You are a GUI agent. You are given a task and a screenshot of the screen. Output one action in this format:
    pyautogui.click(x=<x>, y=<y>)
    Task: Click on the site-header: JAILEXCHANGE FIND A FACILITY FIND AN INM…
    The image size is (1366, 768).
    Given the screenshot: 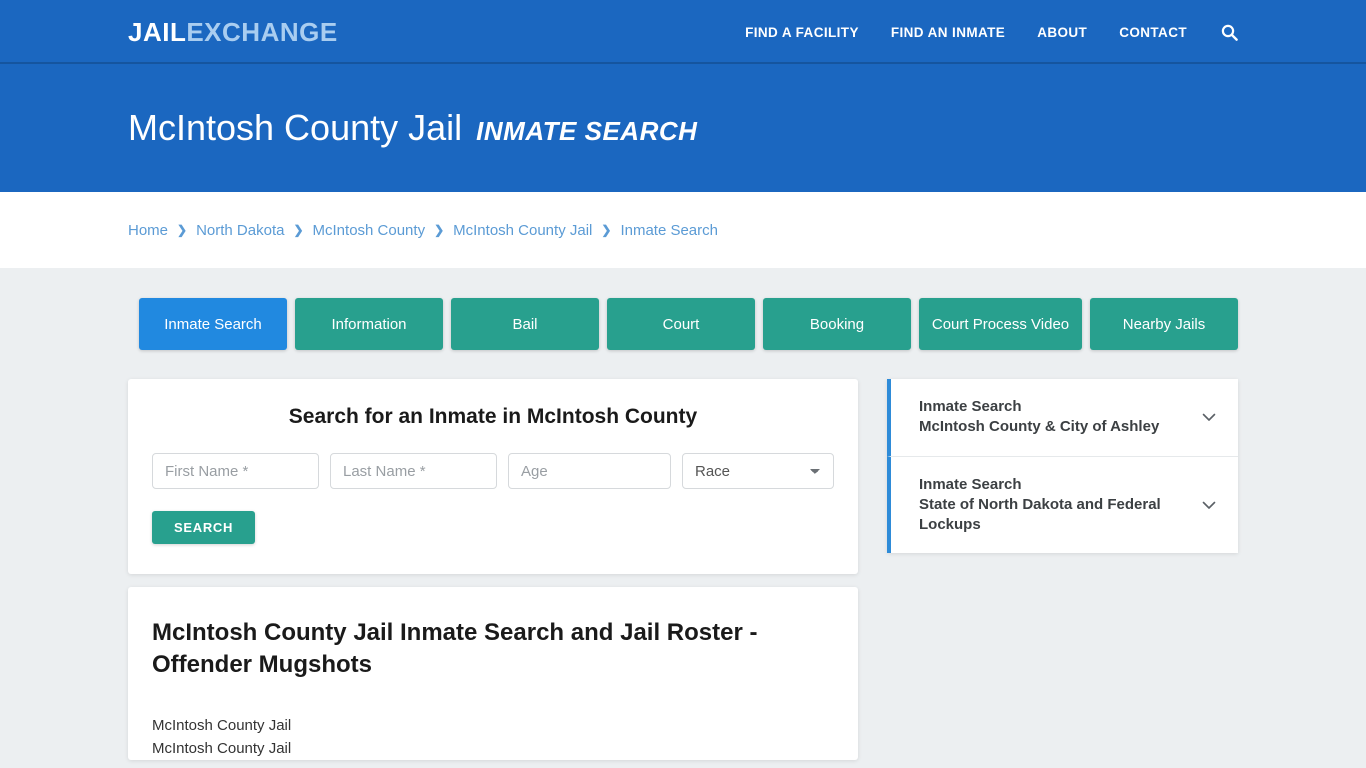 What is the action you would take?
    pyautogui.click(x=683, y=32)
    